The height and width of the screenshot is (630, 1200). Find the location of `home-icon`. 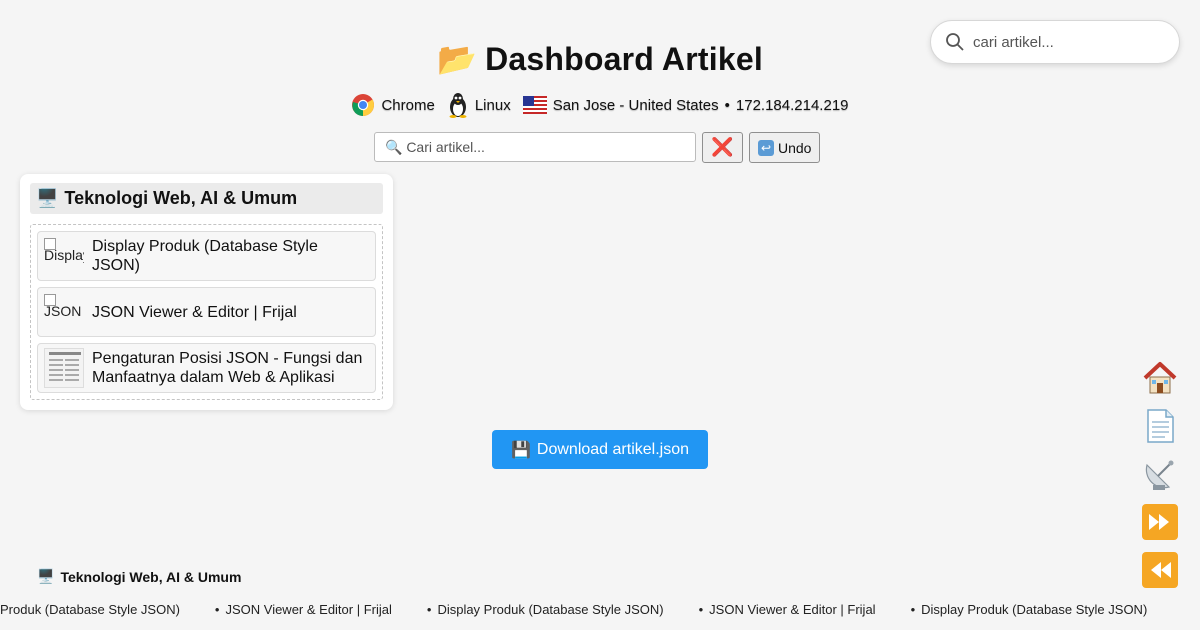

home-icon is located at coordinates (1160, 378).